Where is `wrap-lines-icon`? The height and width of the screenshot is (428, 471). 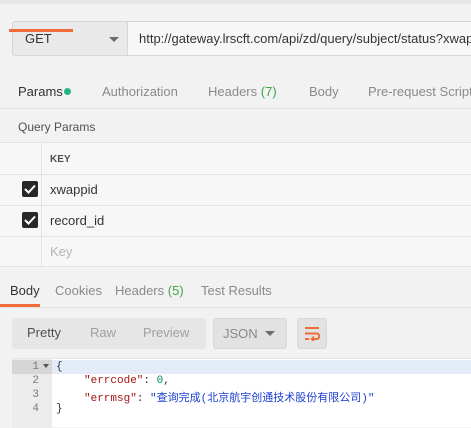 wrap-lines-icon is located at coordinates (313, 334).